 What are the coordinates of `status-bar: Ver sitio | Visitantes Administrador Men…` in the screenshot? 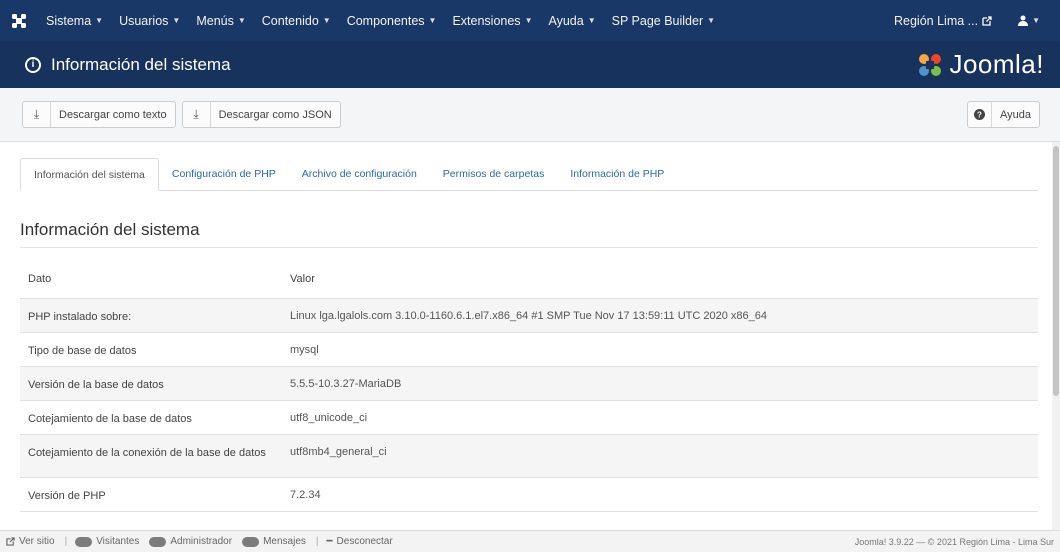 It's located at (530, 541).